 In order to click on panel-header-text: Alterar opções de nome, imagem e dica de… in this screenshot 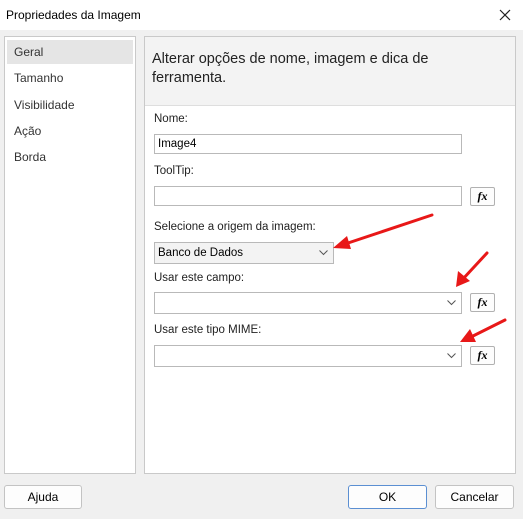, I will do `click(290, 68)`.